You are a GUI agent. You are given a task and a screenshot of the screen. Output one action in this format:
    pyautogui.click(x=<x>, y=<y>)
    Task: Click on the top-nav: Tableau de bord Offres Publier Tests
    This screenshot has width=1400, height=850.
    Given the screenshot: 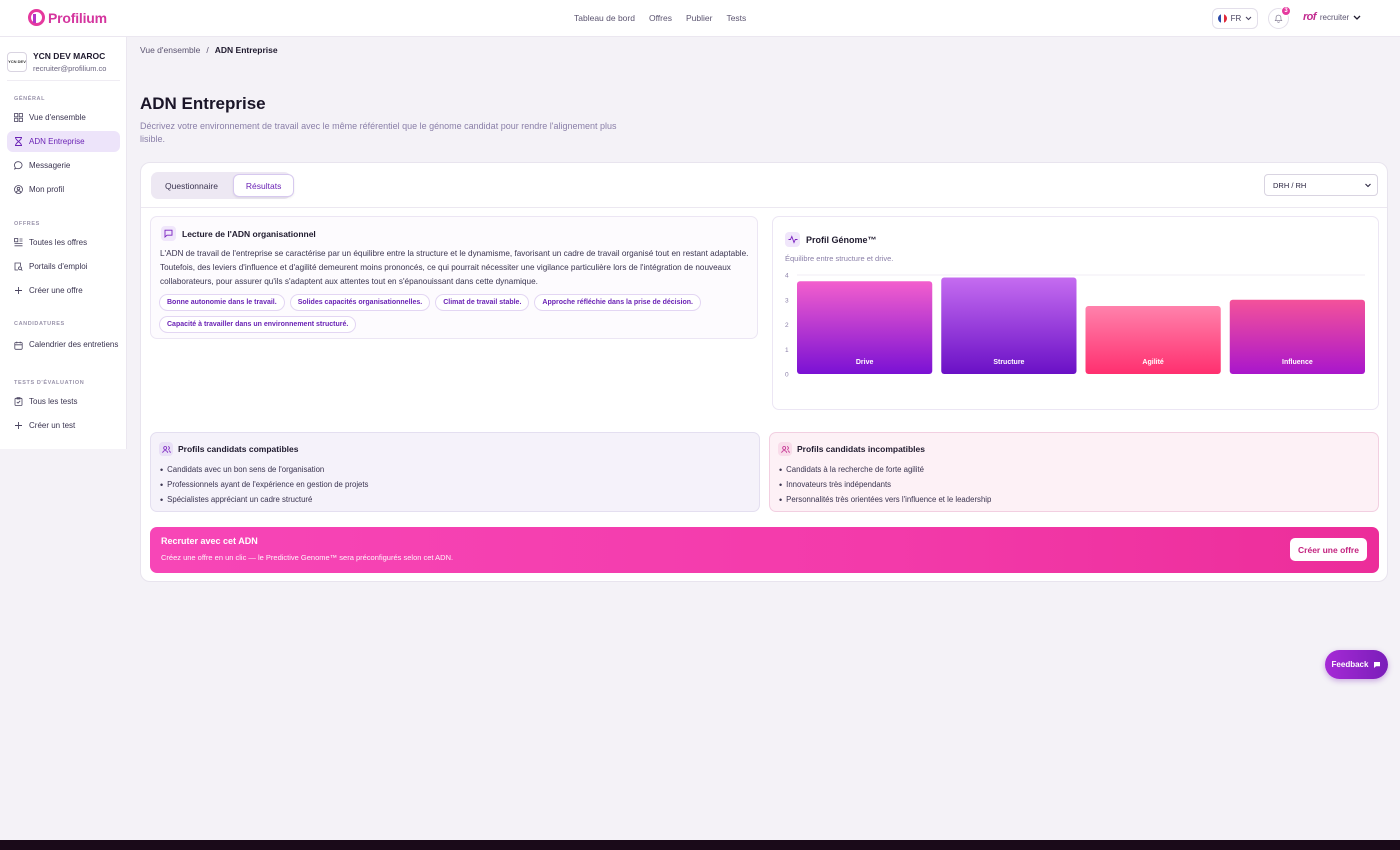 What is the action you would take?
    pyautogui.click(x=660, y=18)
    